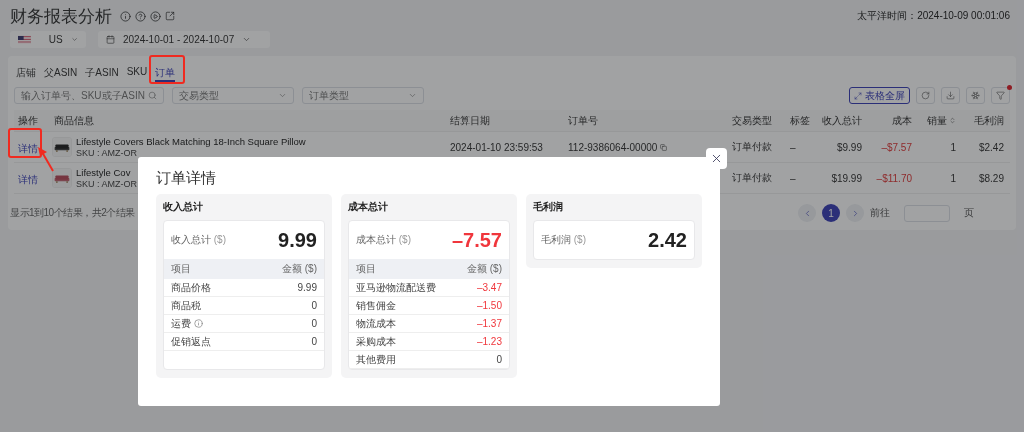 Image resolution: width=1024 pixels, height=432 pixels. I want to click on tab: SKU, so click(137, 73).